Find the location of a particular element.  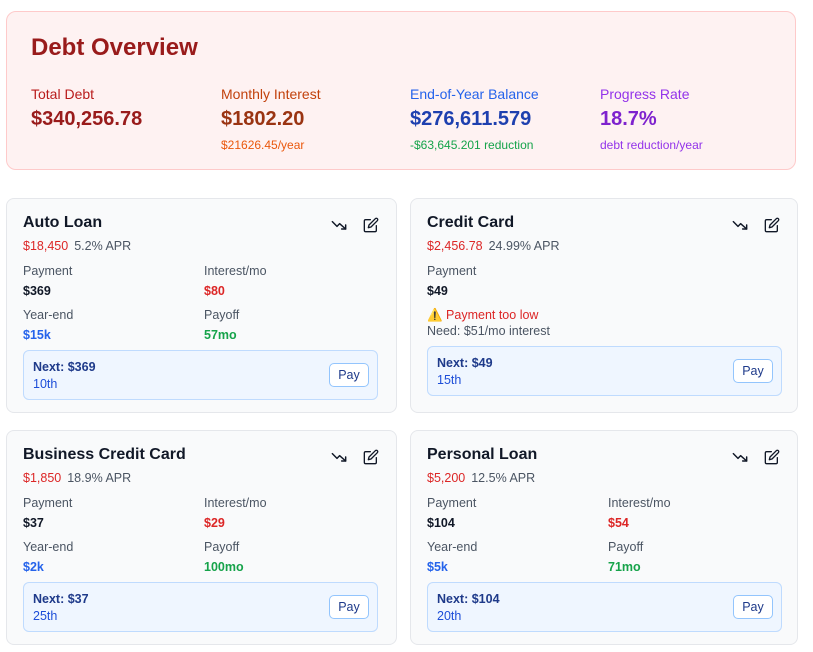

stat-label: Total Debt is located at coordinates (63, 94).